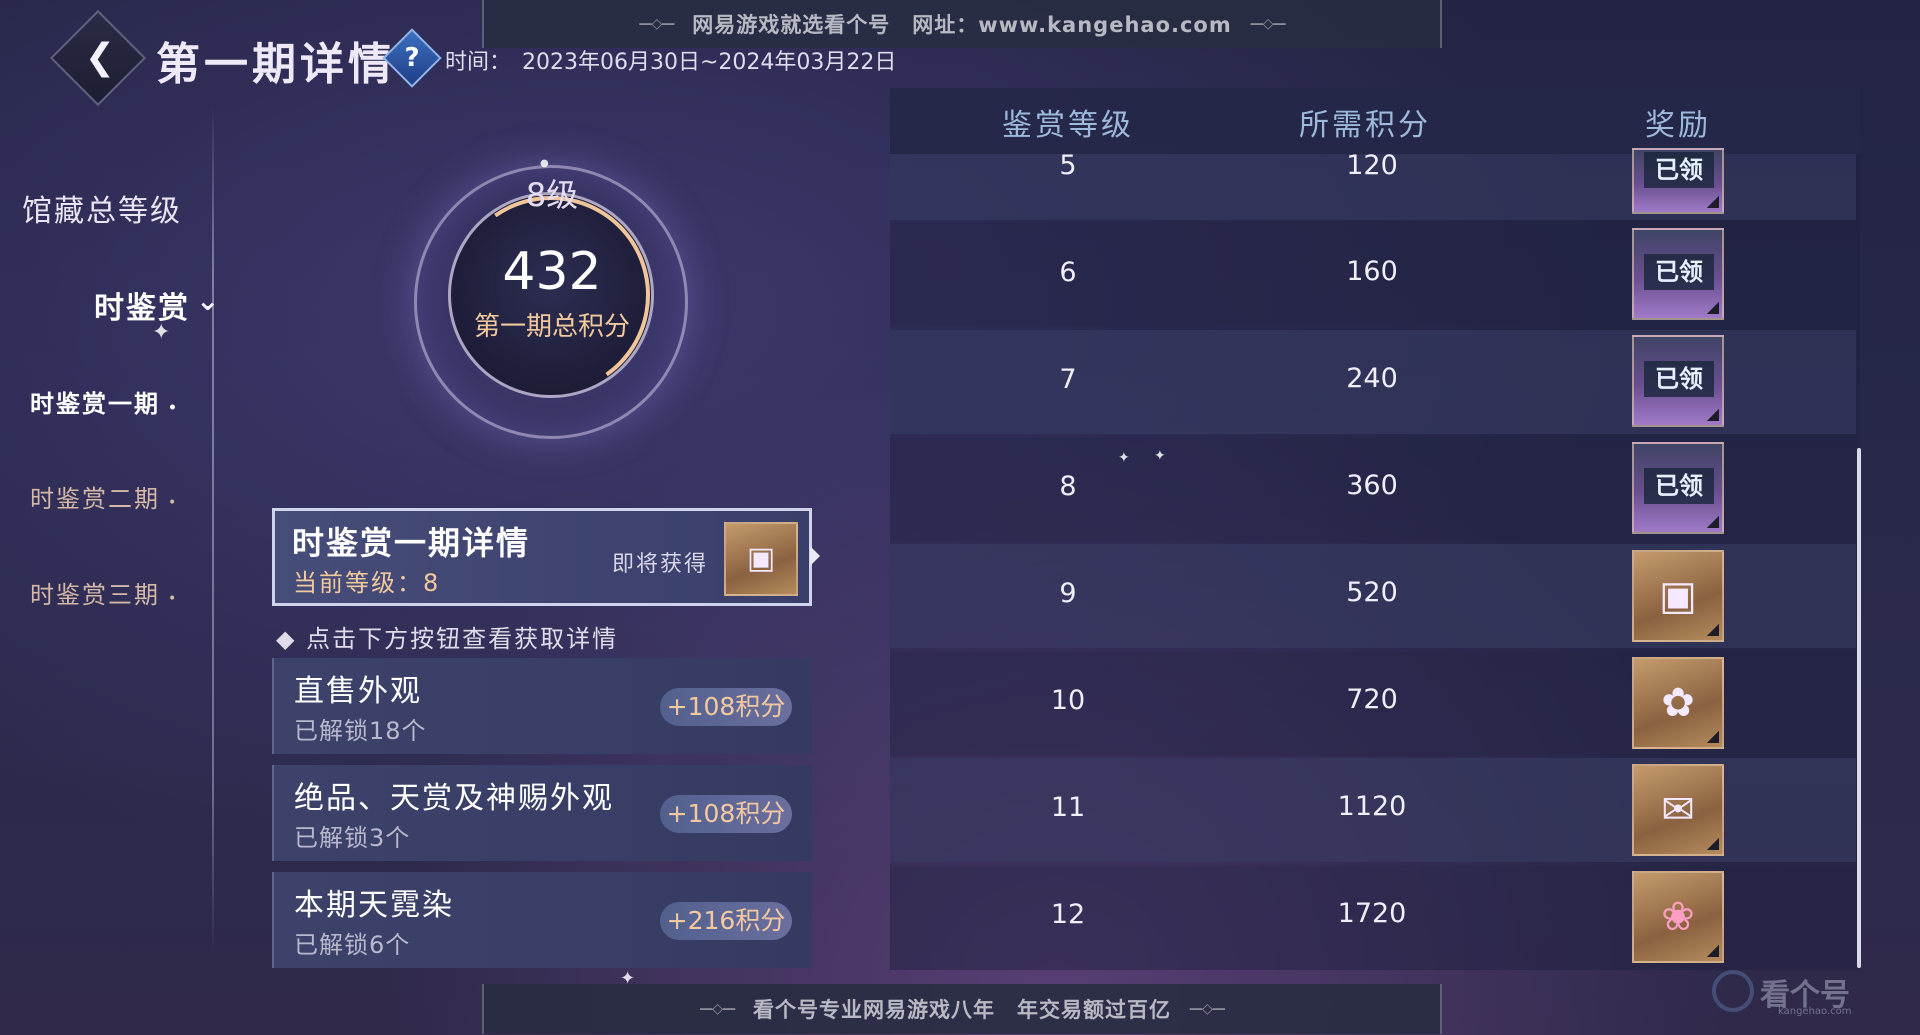 The height and width of the screenshot is (1035, 1920). I want to click on reward-item: ▣ ◢, so click(1678, 596).